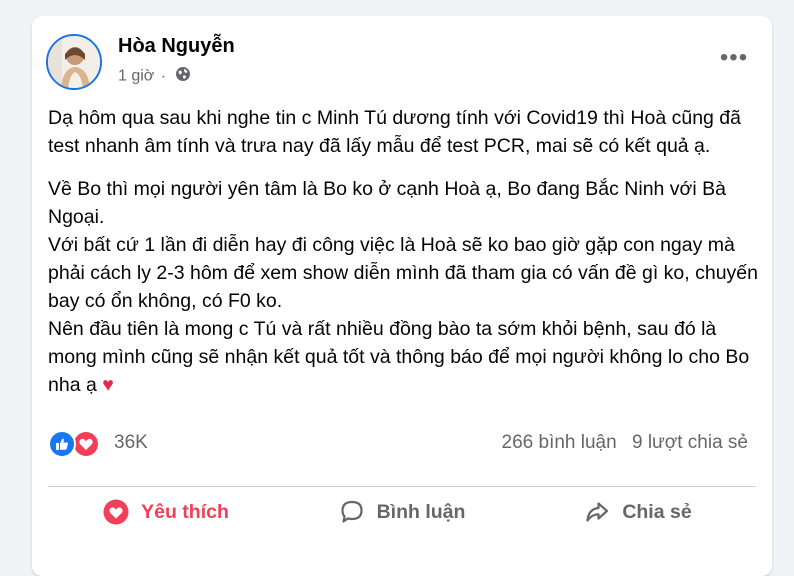 The image size is (794, 576). I want to click on reaction-icons, so click(76, 444).